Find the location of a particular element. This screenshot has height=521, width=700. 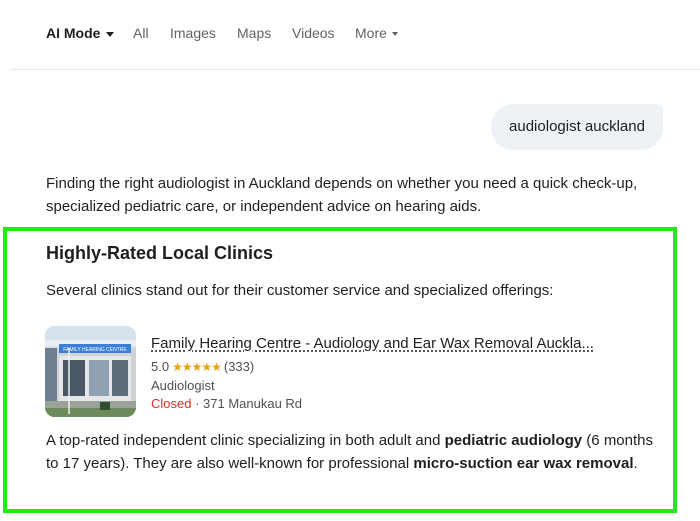

tab-all: All is located at coordinates (141, 33).